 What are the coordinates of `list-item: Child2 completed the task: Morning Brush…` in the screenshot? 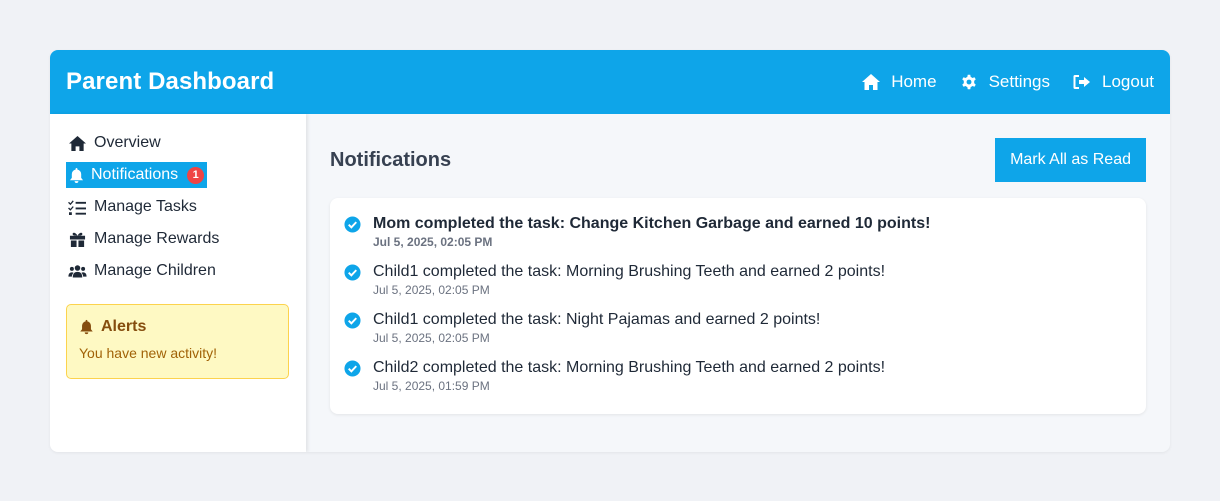 It's located at (737, 382).